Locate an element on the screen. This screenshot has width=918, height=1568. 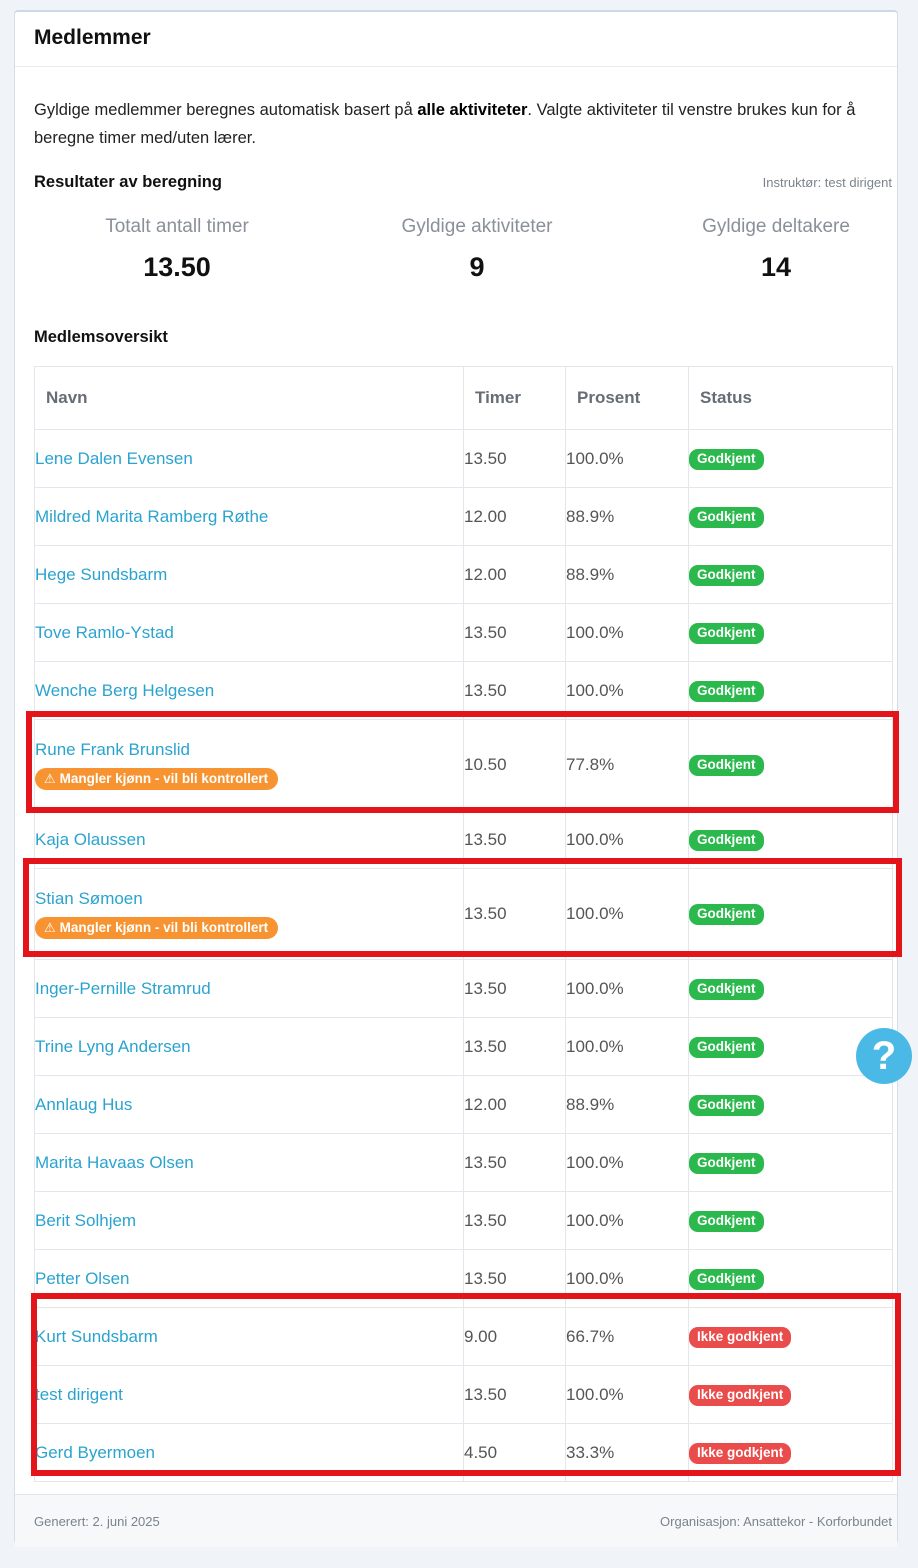
member-name-cell: Lene Dalen Evensen is located at coordinates (249, 458).